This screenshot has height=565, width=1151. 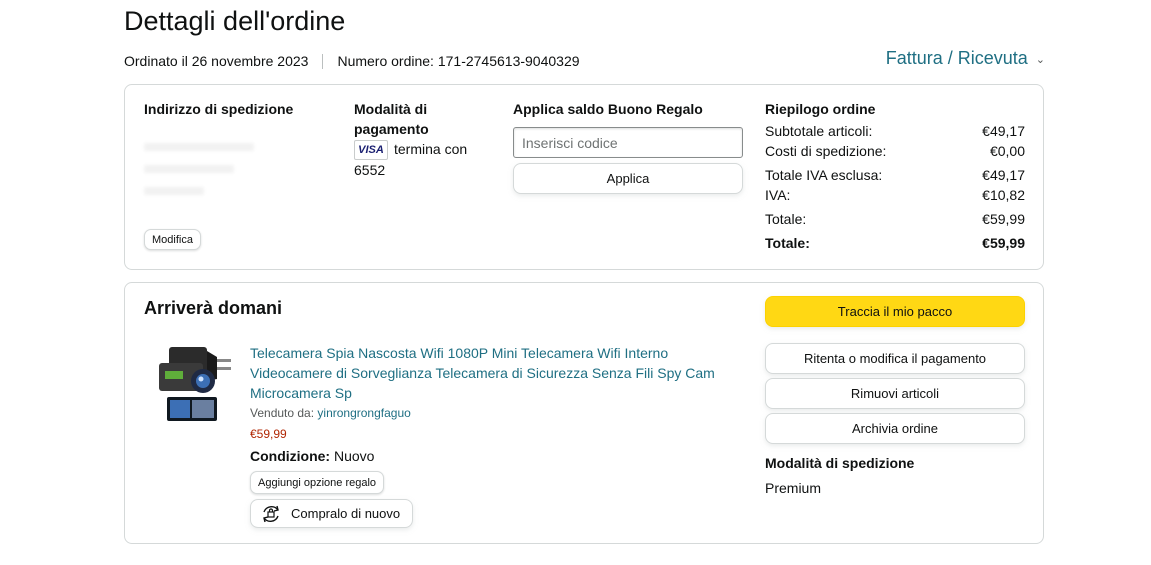 I want to click on spy-camera-icon, so click(x=195, y=384).